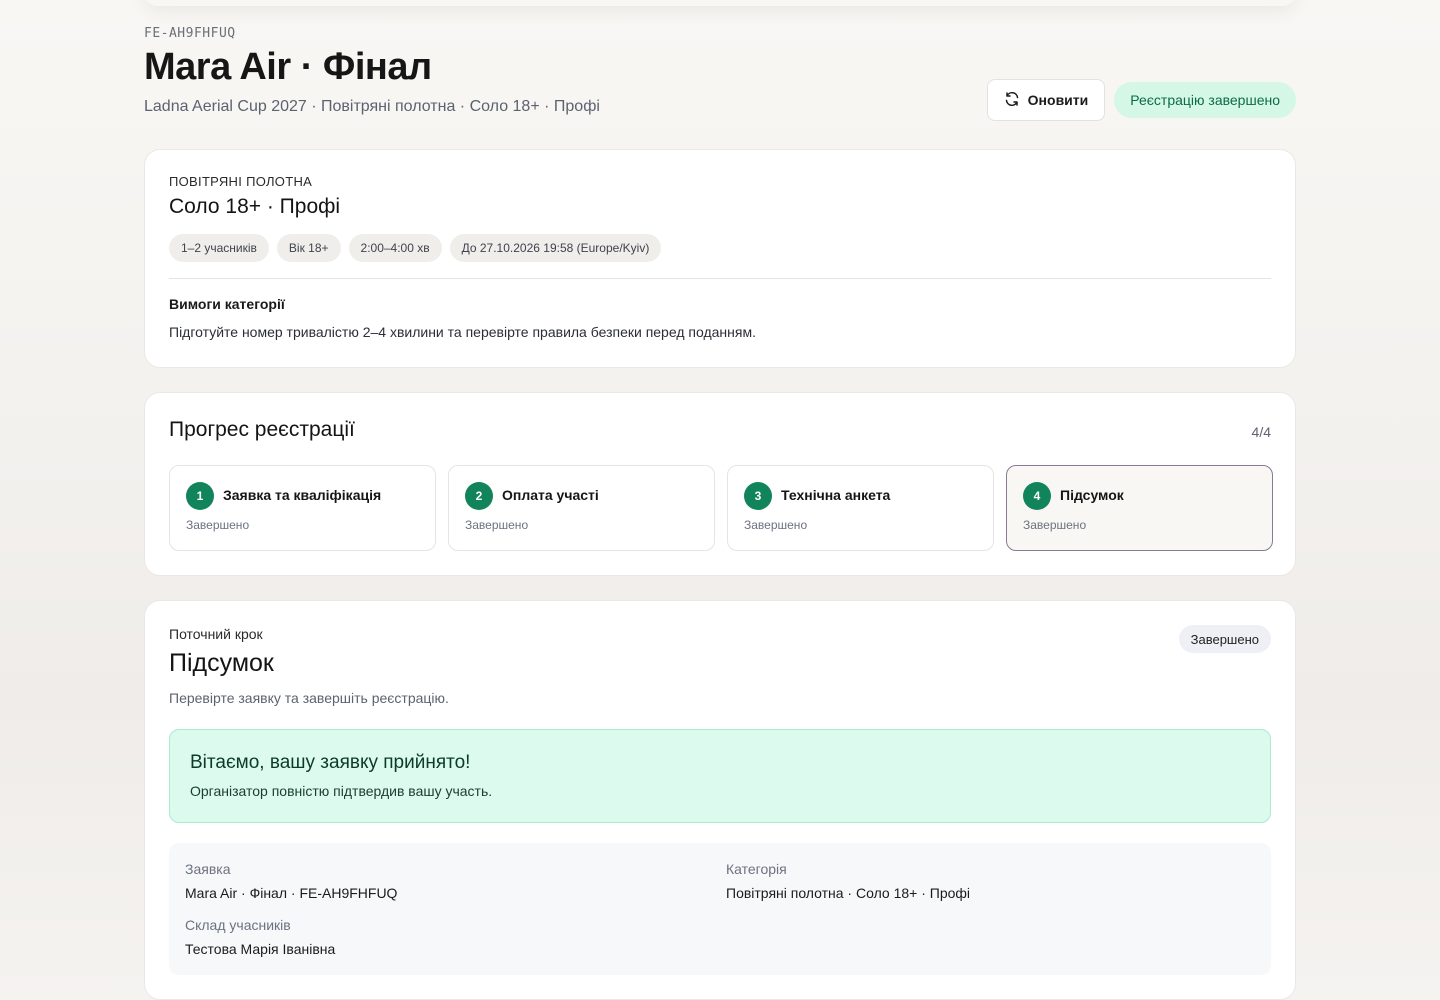  Describe the element at coordinates (1224, 639) in the screenshot. I see `current-step-status-badge: Завершено` at that location.